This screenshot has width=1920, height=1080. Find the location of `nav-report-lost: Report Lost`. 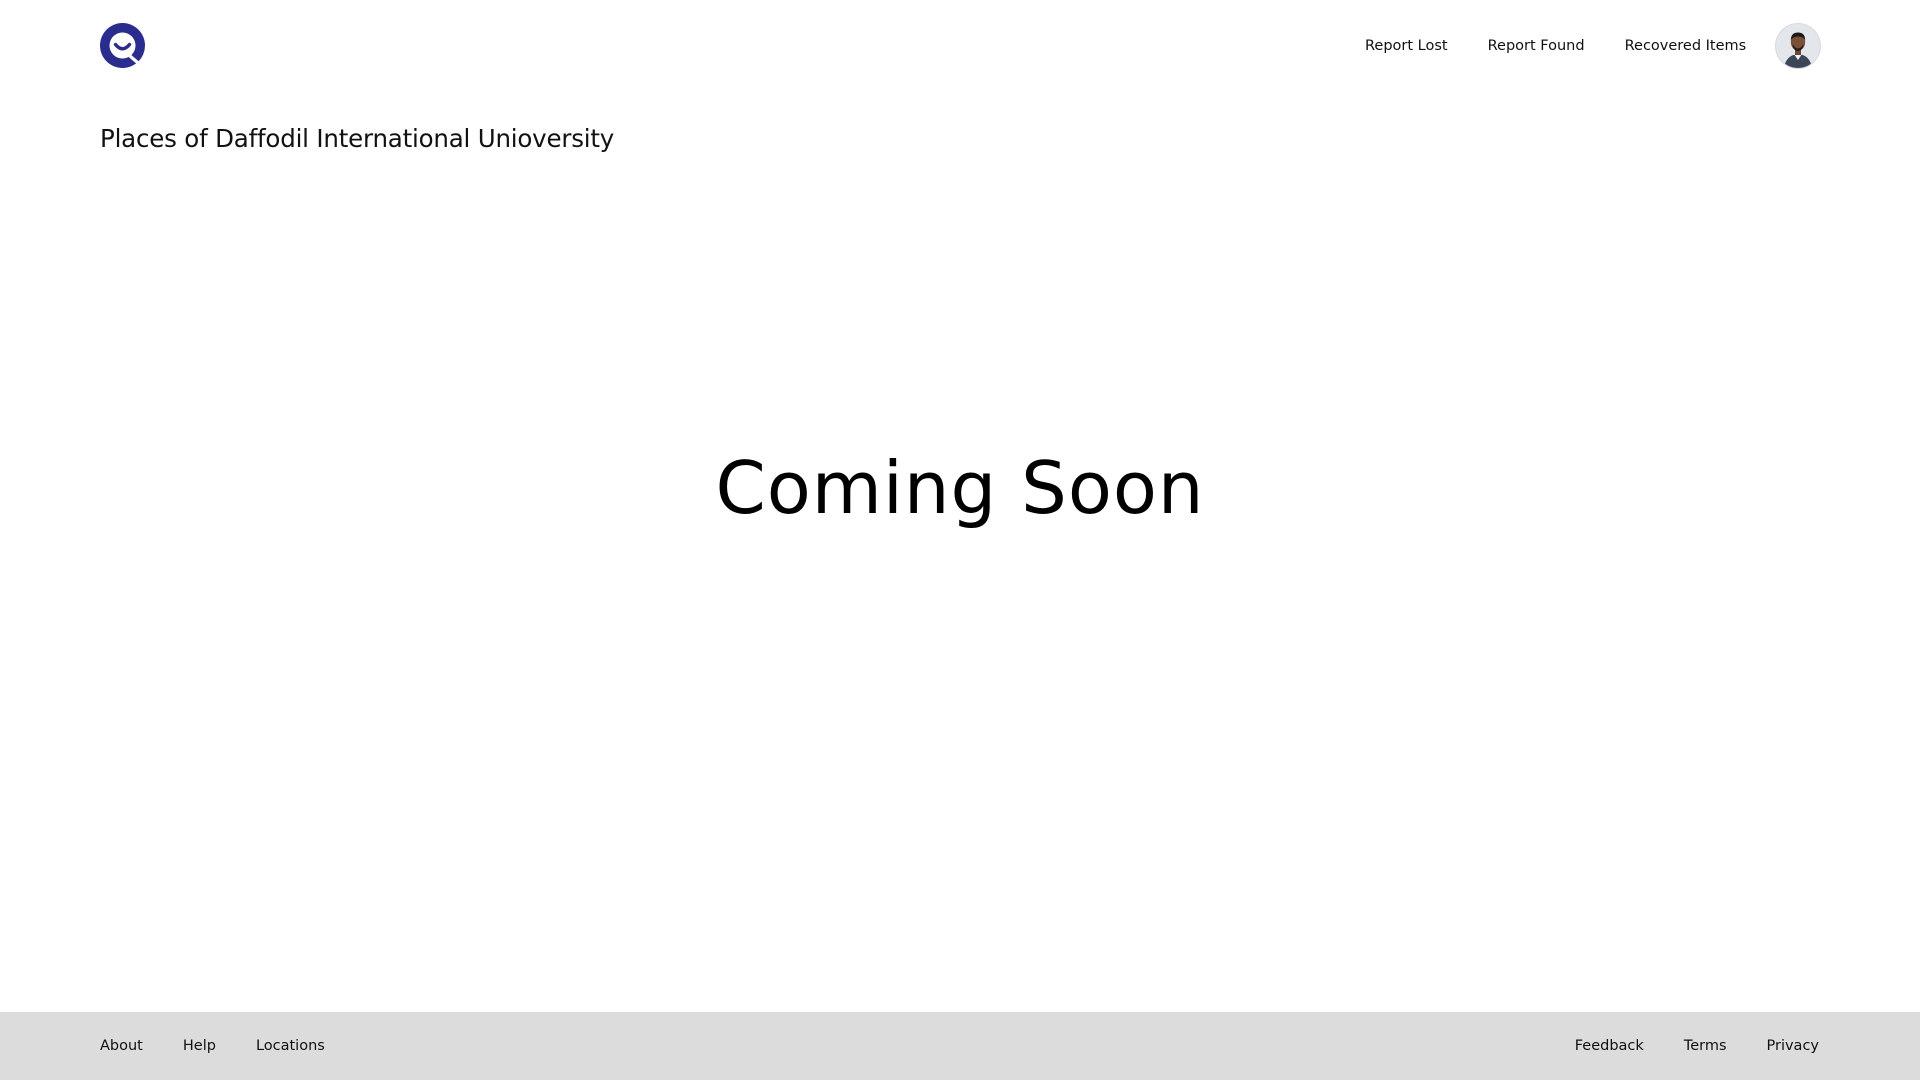

nav-report-lost: Report Lost is located at coordinates (1406, 46).